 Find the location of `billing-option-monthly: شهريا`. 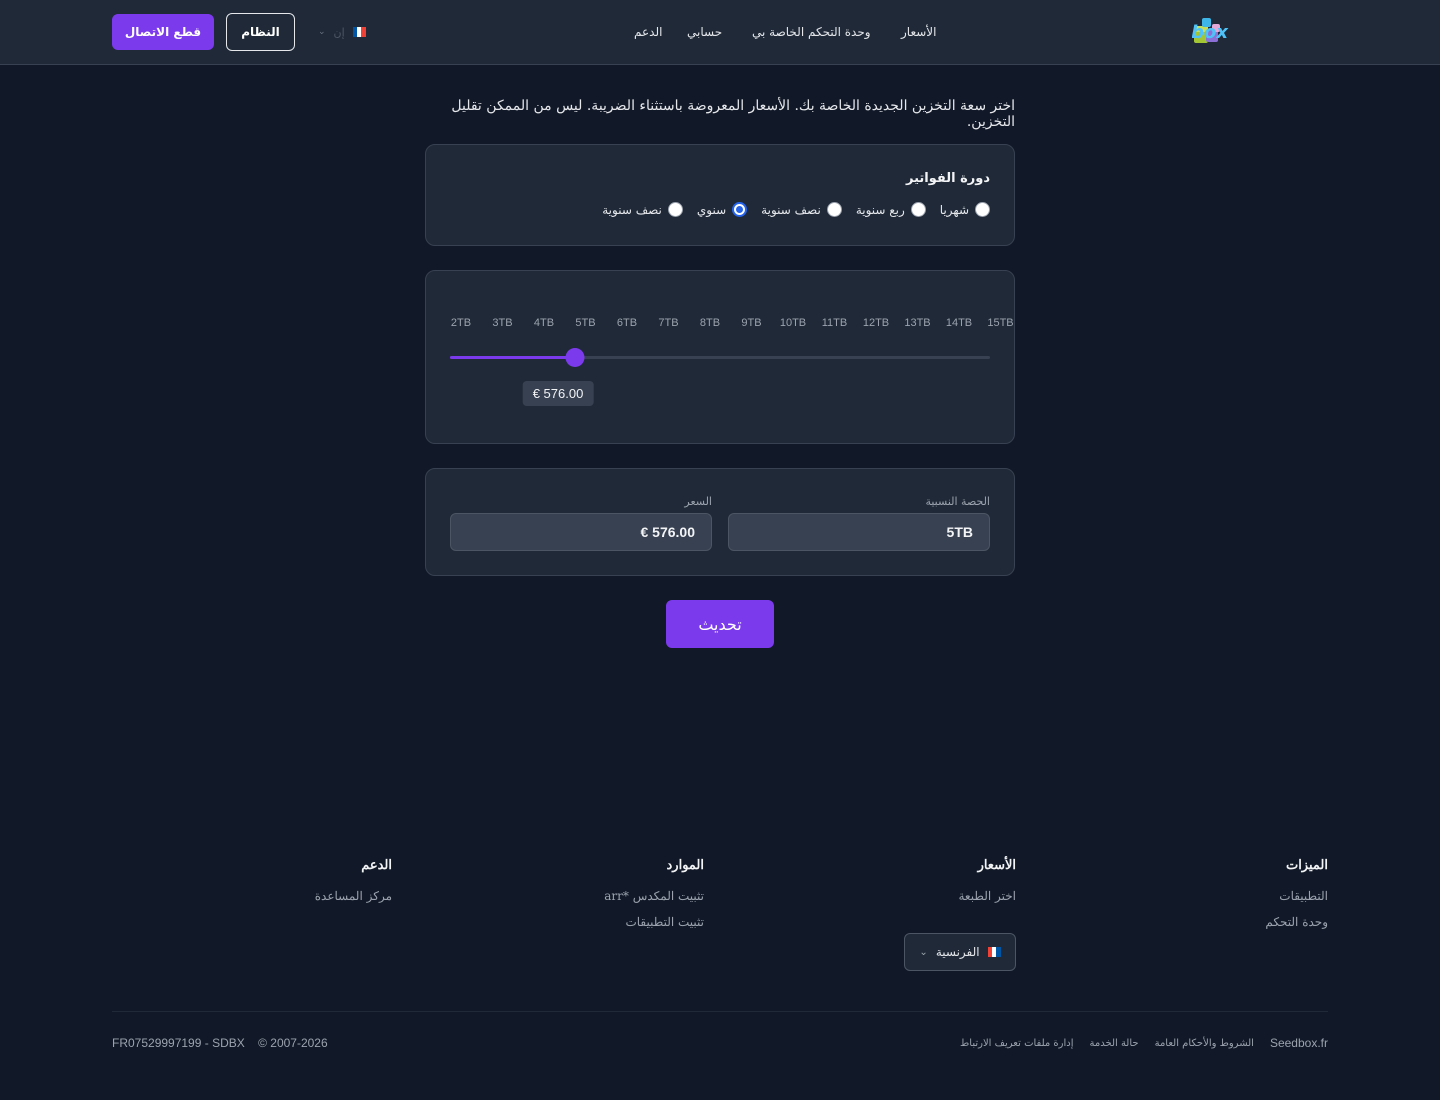

billing-option-monthly: شهريا is located at coordinates (965, 209).